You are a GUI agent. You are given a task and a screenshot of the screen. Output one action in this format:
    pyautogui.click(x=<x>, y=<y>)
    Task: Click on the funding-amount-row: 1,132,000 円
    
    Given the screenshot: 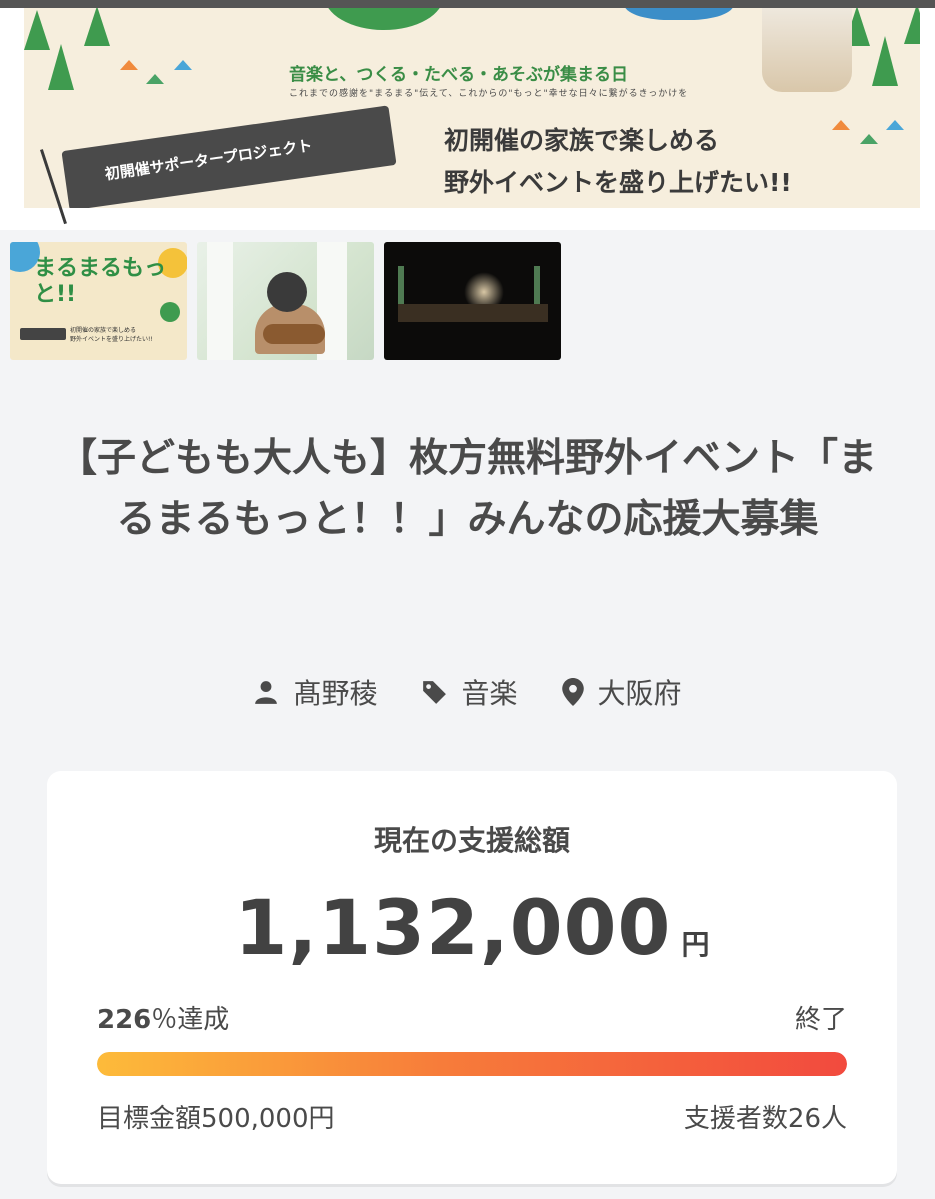 What is the action you would take?
    pyautogui.click(x=472, y=927)
    